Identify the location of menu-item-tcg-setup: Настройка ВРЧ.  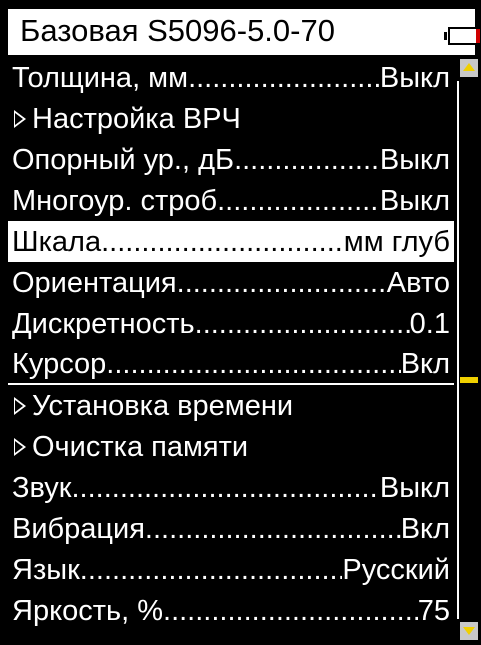
(231, 118).